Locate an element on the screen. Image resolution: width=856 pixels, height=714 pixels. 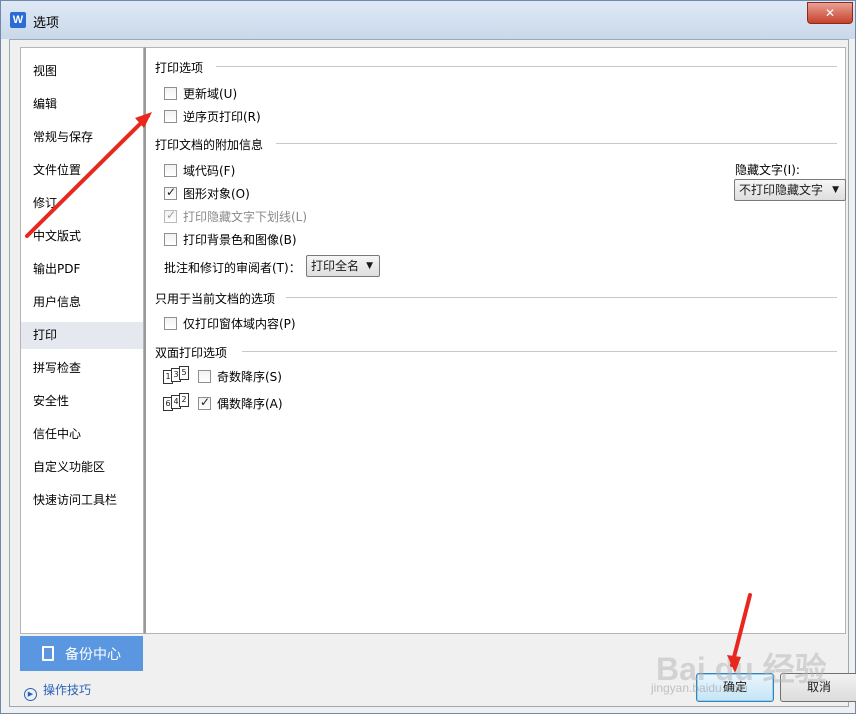
odd-descending-label: 奇数降序(S) is located at coordinates (249, 377).